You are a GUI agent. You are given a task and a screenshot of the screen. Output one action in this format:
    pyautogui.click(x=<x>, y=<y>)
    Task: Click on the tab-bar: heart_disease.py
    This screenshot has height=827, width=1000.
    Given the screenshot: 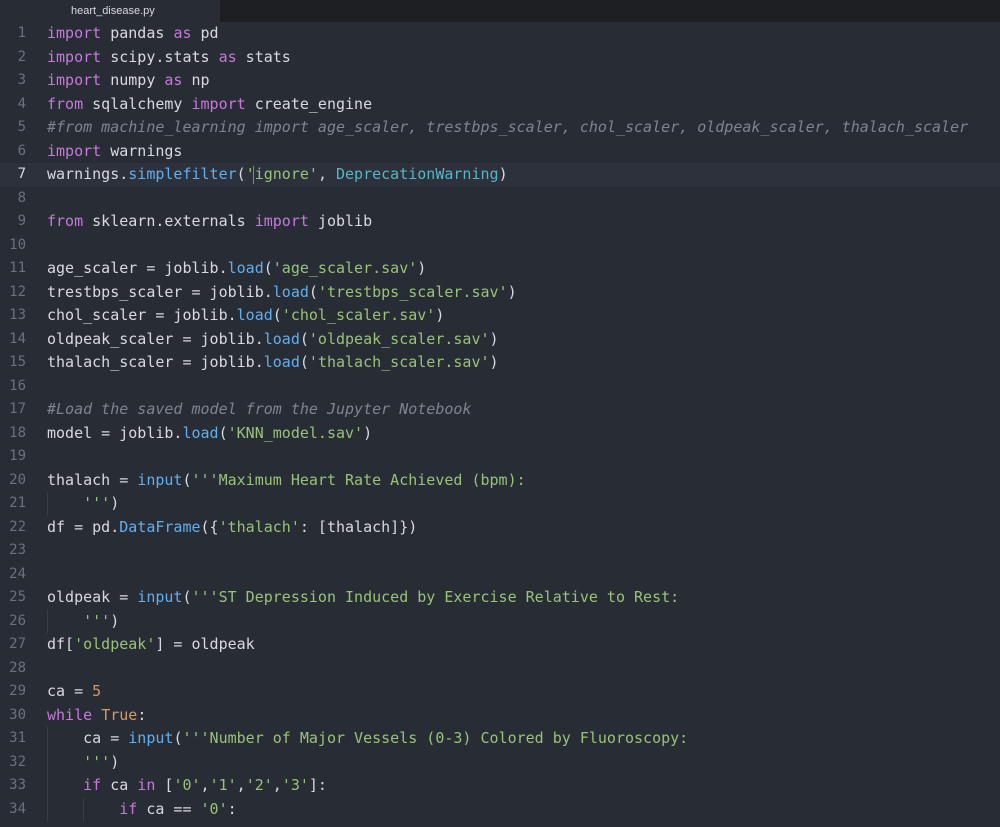 What is the action you would take?
    pyautogui.click(x=500, y=11)
    